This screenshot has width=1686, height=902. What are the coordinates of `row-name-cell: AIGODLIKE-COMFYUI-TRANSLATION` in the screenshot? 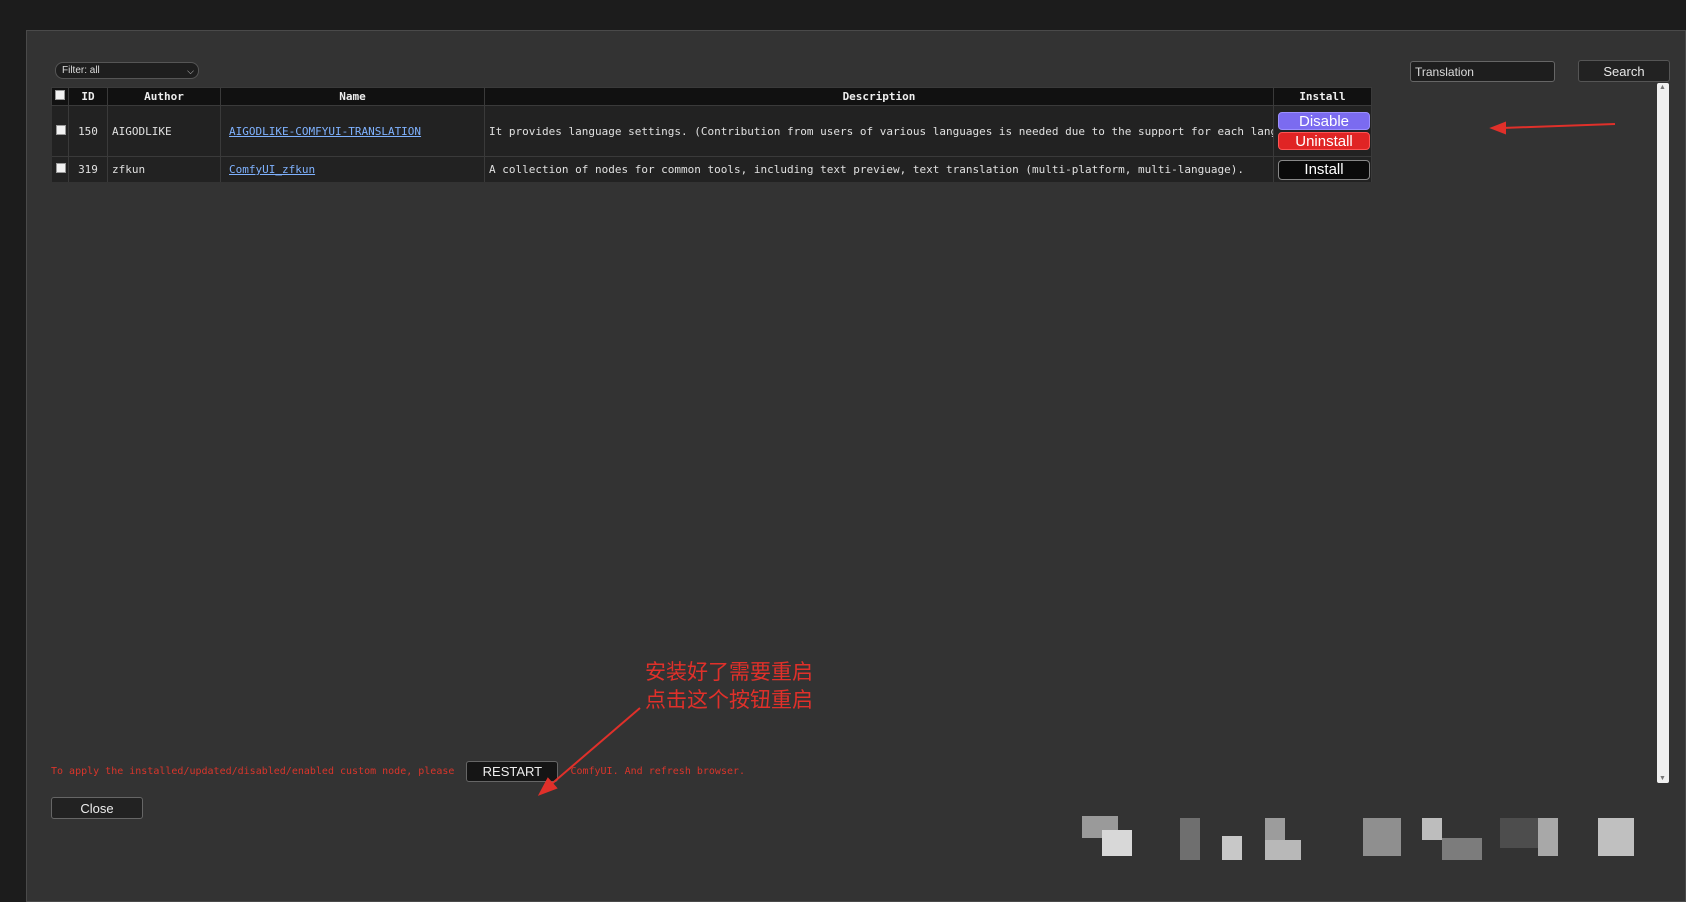 It's located at (352, 131).